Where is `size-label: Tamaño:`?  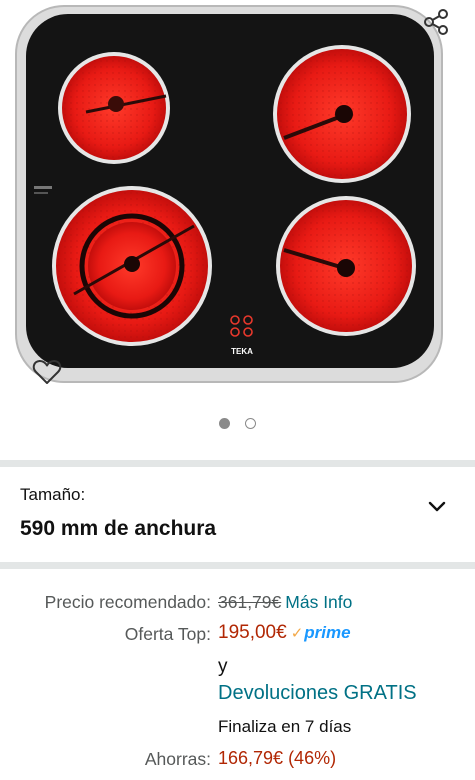
size-label: Tamaño: is located at coordinates (53, 494).